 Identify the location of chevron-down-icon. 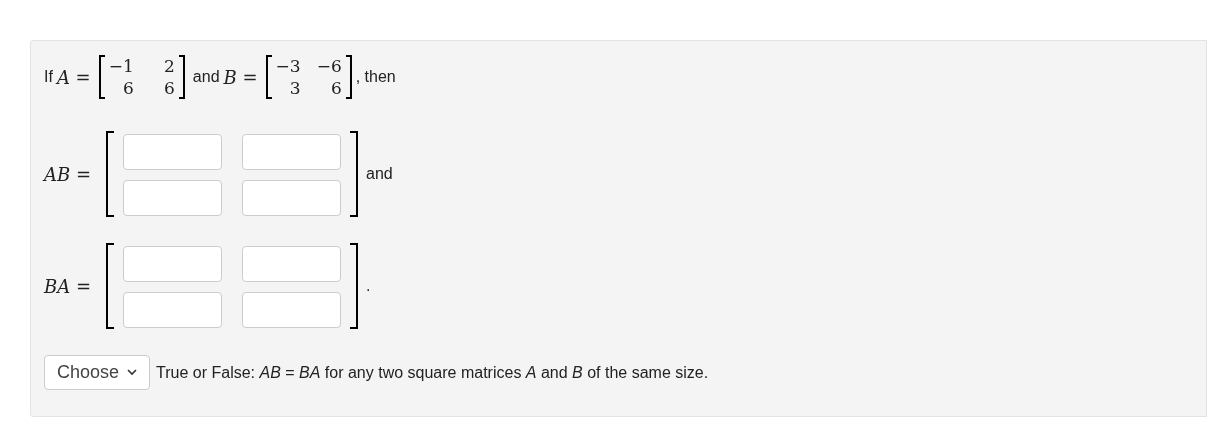
(132, 372).